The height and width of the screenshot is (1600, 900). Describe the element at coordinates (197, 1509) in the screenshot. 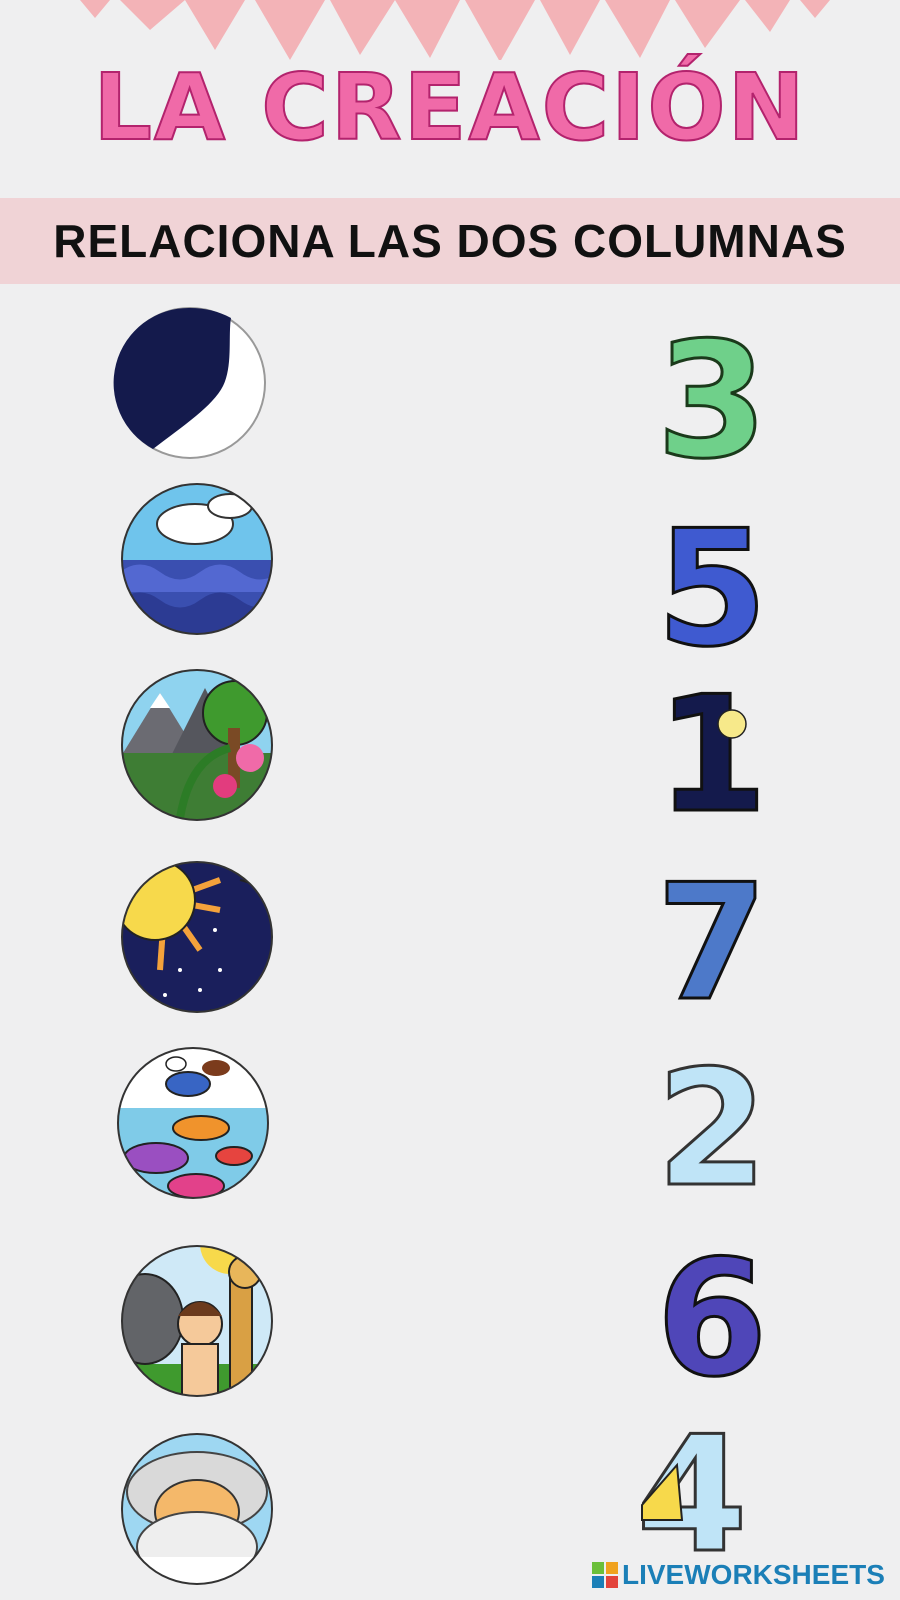

I see `god-resting-circle-image` at that location.